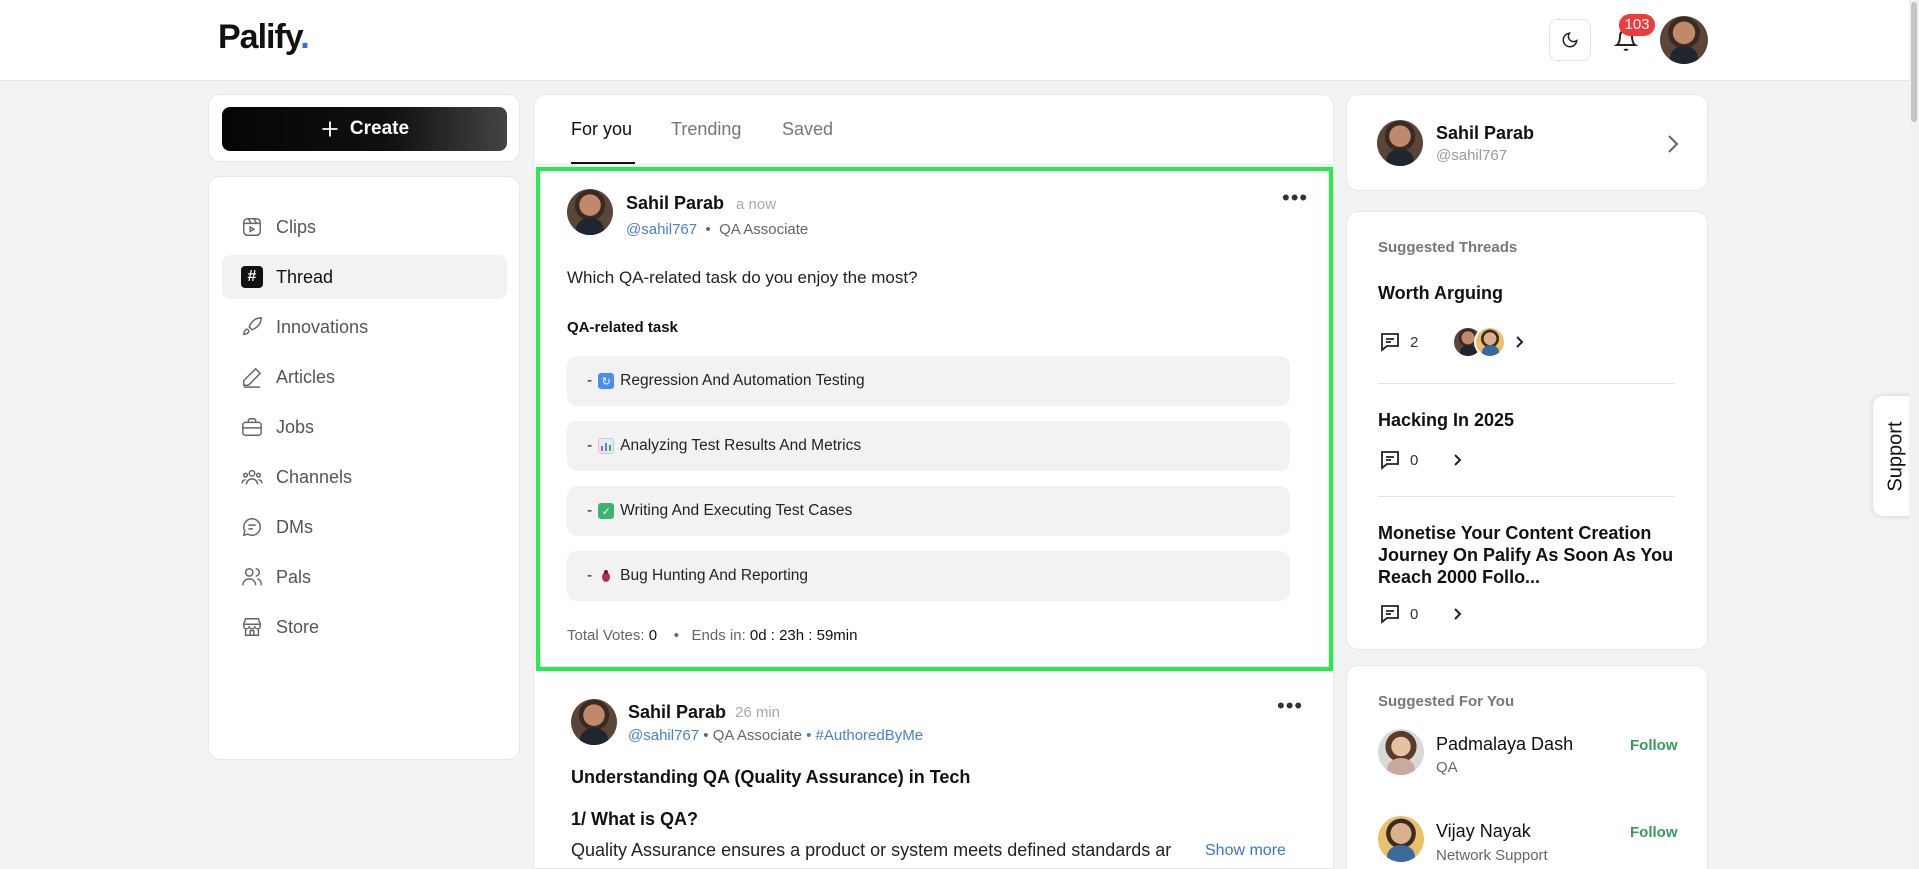 The image size is (1919, 869). Describe the element at coordinates (1485, 133) in the screenshot. I see `profile-name: Sahil Parab` at that location.